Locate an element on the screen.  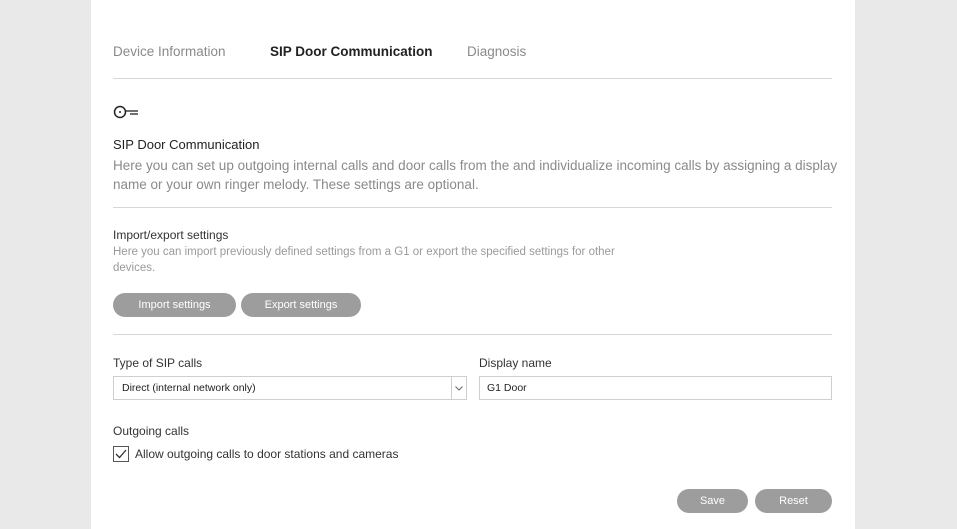
import-settings-button: Import settings is located at coordinates (174, 305).